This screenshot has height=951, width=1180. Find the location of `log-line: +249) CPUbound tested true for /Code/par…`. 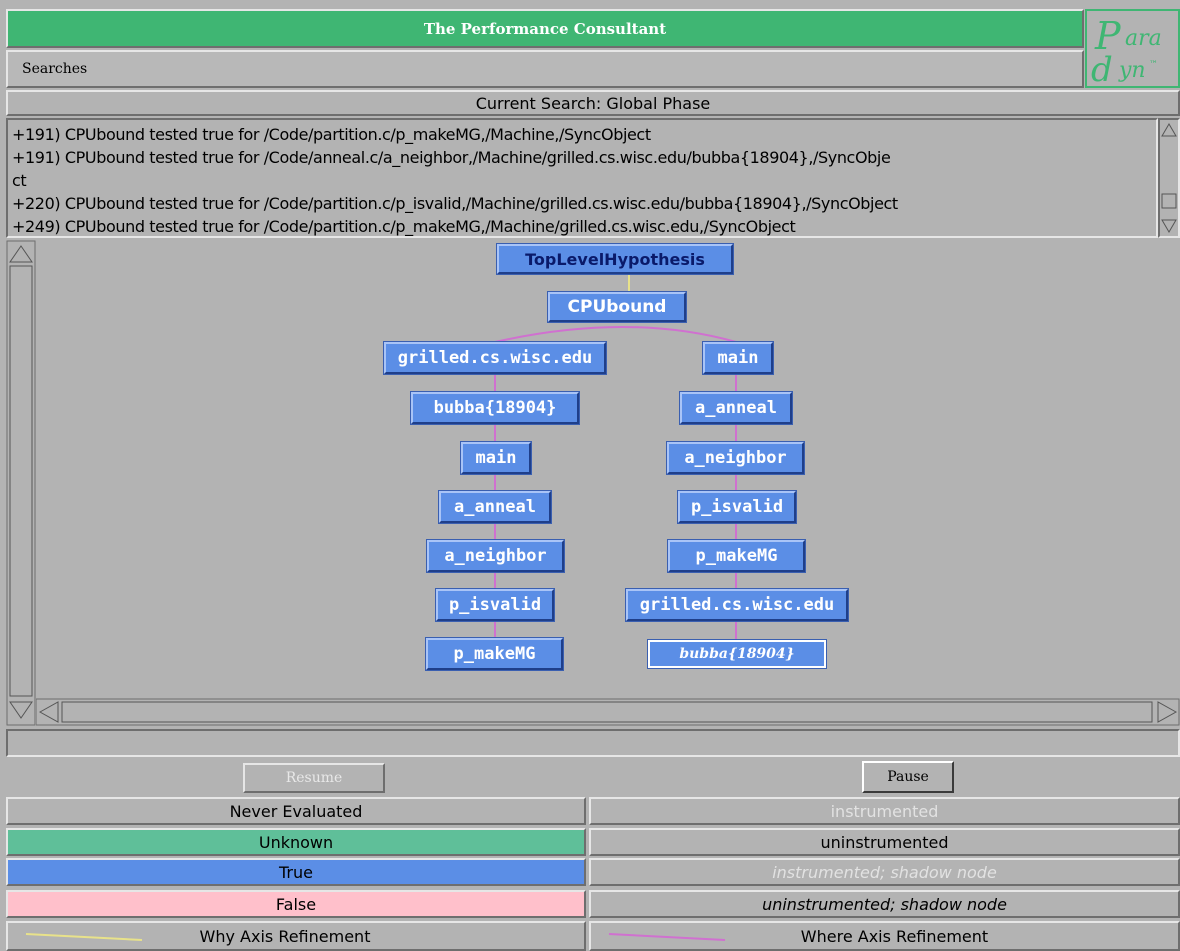

log-line: +249) CPUbound tested true for /Code/par… is located at coordinates (404, 226).